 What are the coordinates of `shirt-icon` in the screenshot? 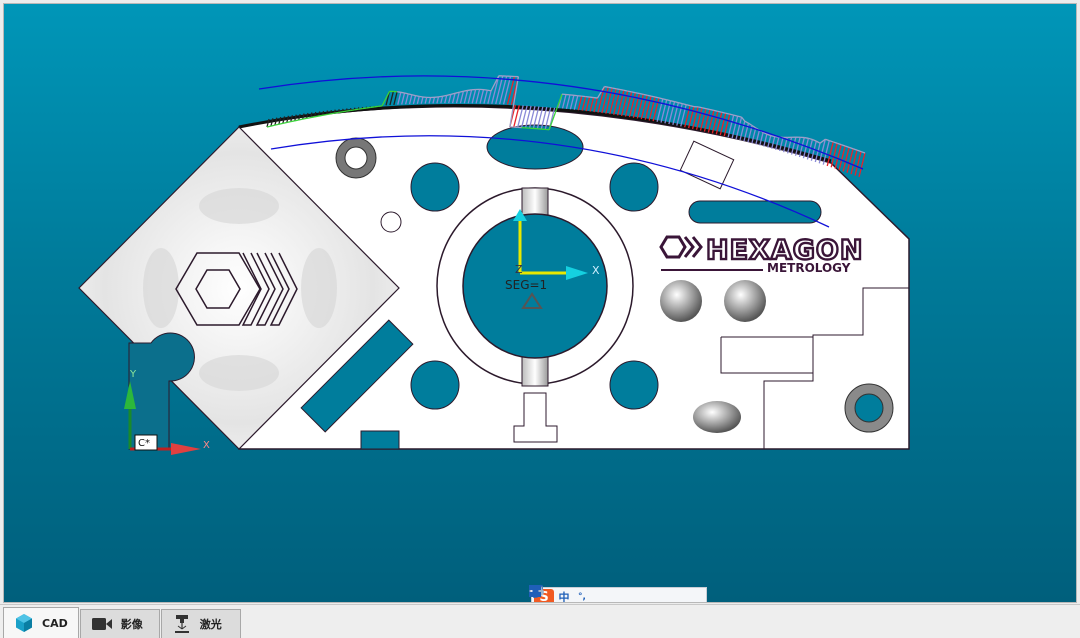 It's located at (604, 593).